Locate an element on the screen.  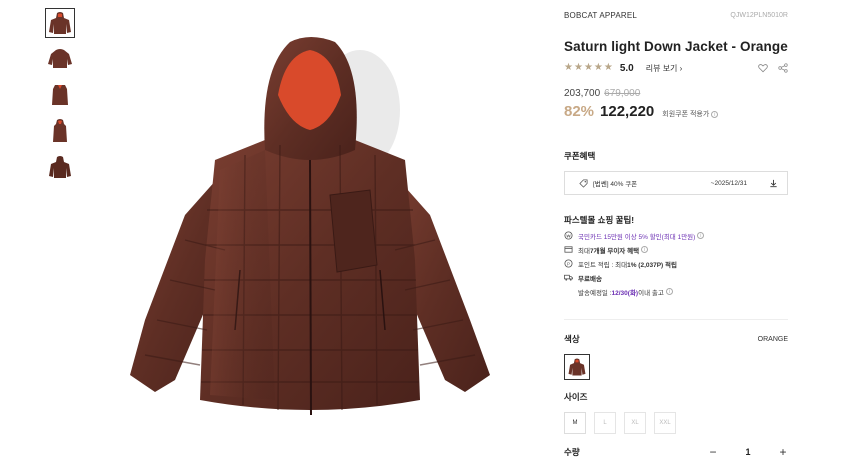
sale-price: 203,700 is located at coordinates (582, 93).